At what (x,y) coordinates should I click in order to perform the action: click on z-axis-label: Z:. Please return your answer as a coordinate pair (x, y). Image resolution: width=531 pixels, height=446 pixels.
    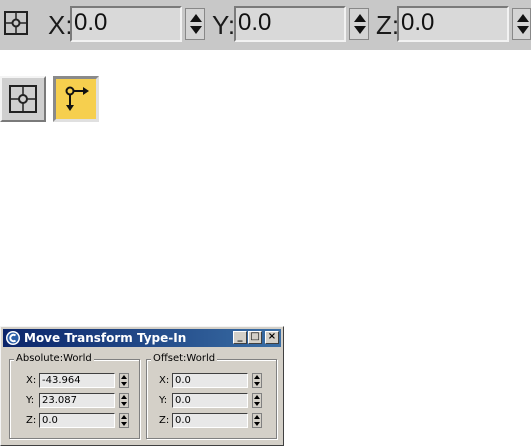
    Looking at the image, I should click on (388, 25).